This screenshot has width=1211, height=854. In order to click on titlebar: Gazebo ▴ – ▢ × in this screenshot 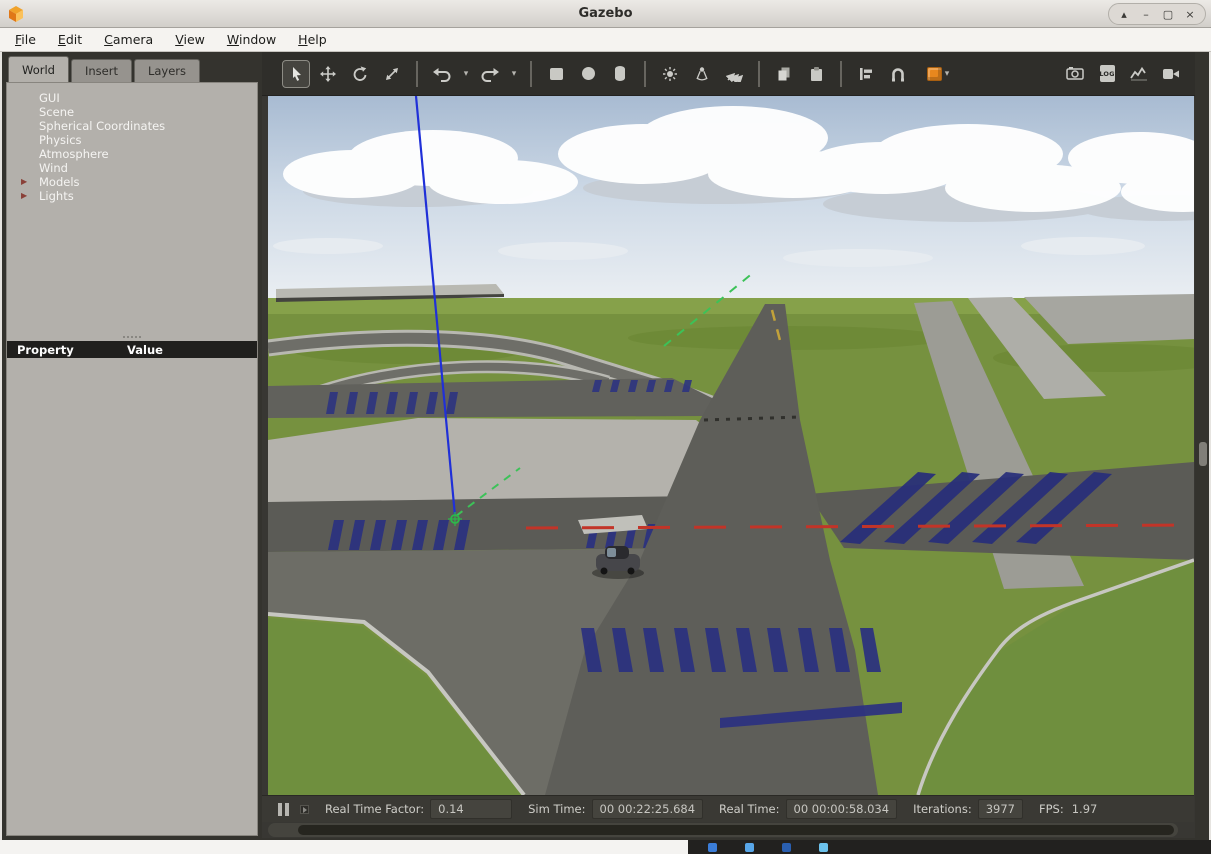, I will do `click(605, 14)`.